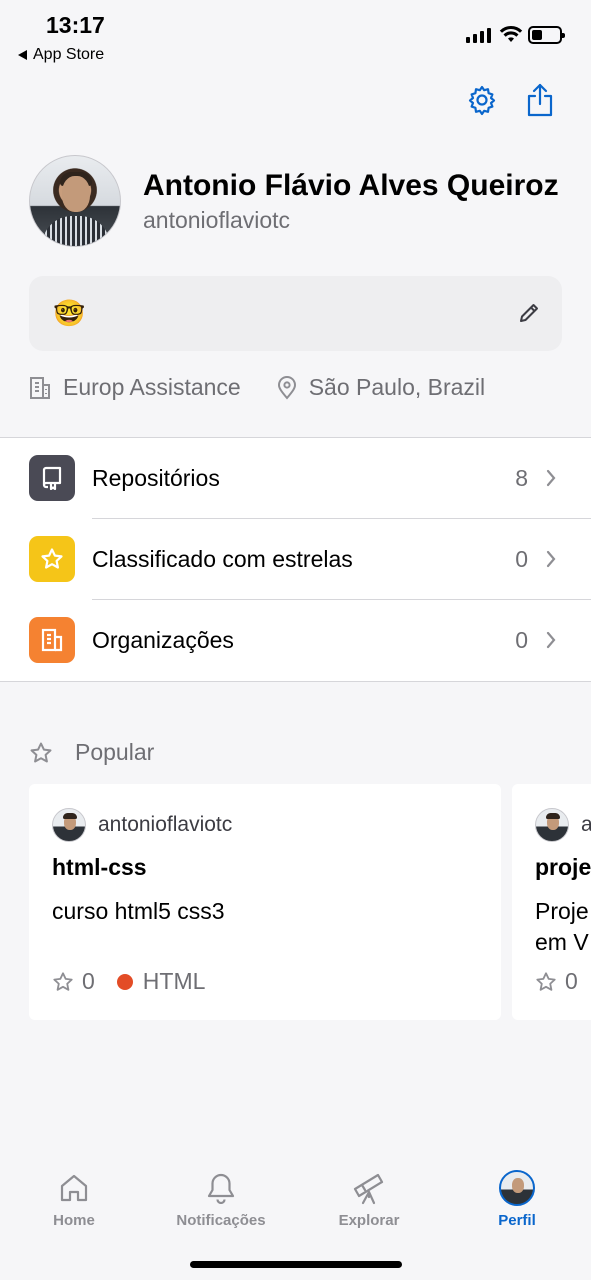 The width and height of the screenshot is (591, 1280). What do you see at coordinates (511, 33) in the screenshot?
I see `wifi-icon` at bounding box center [511, 33].